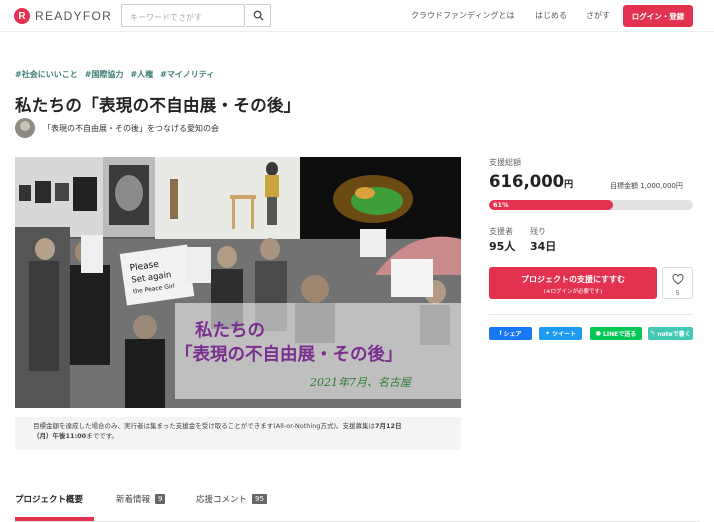 The image size is (714, 522). I want to click on tab-updates: 新着情報 9, so click(141, 499).